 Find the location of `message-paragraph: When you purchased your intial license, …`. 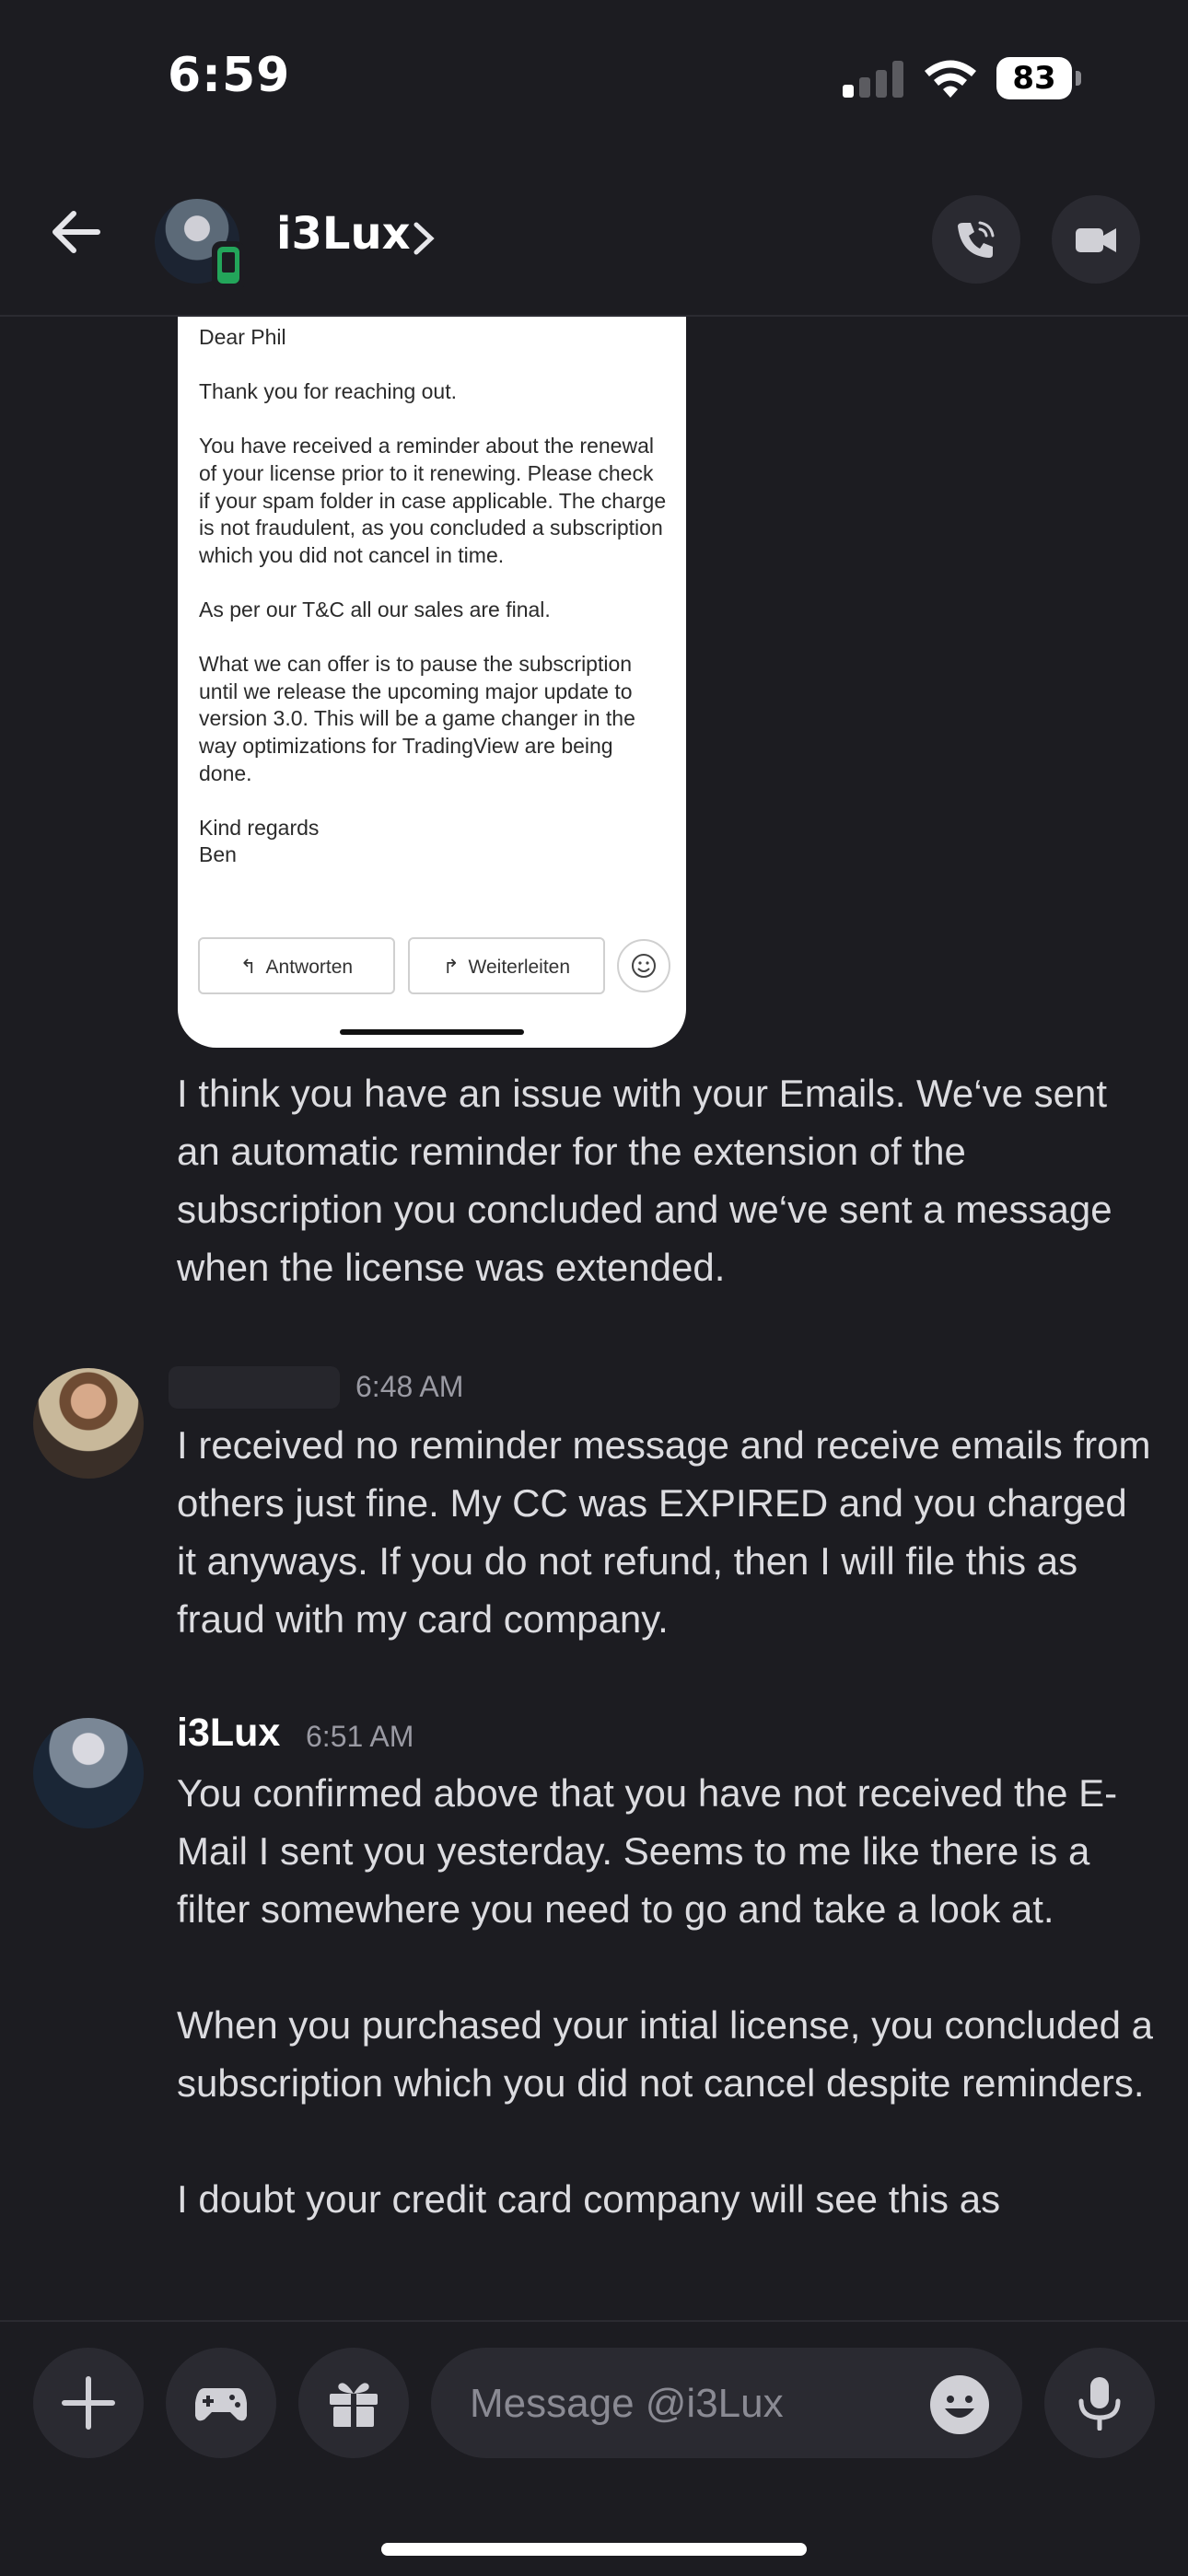

message-paragraph: When you purchased your intial license, … is located at coordinates (665, 2054).